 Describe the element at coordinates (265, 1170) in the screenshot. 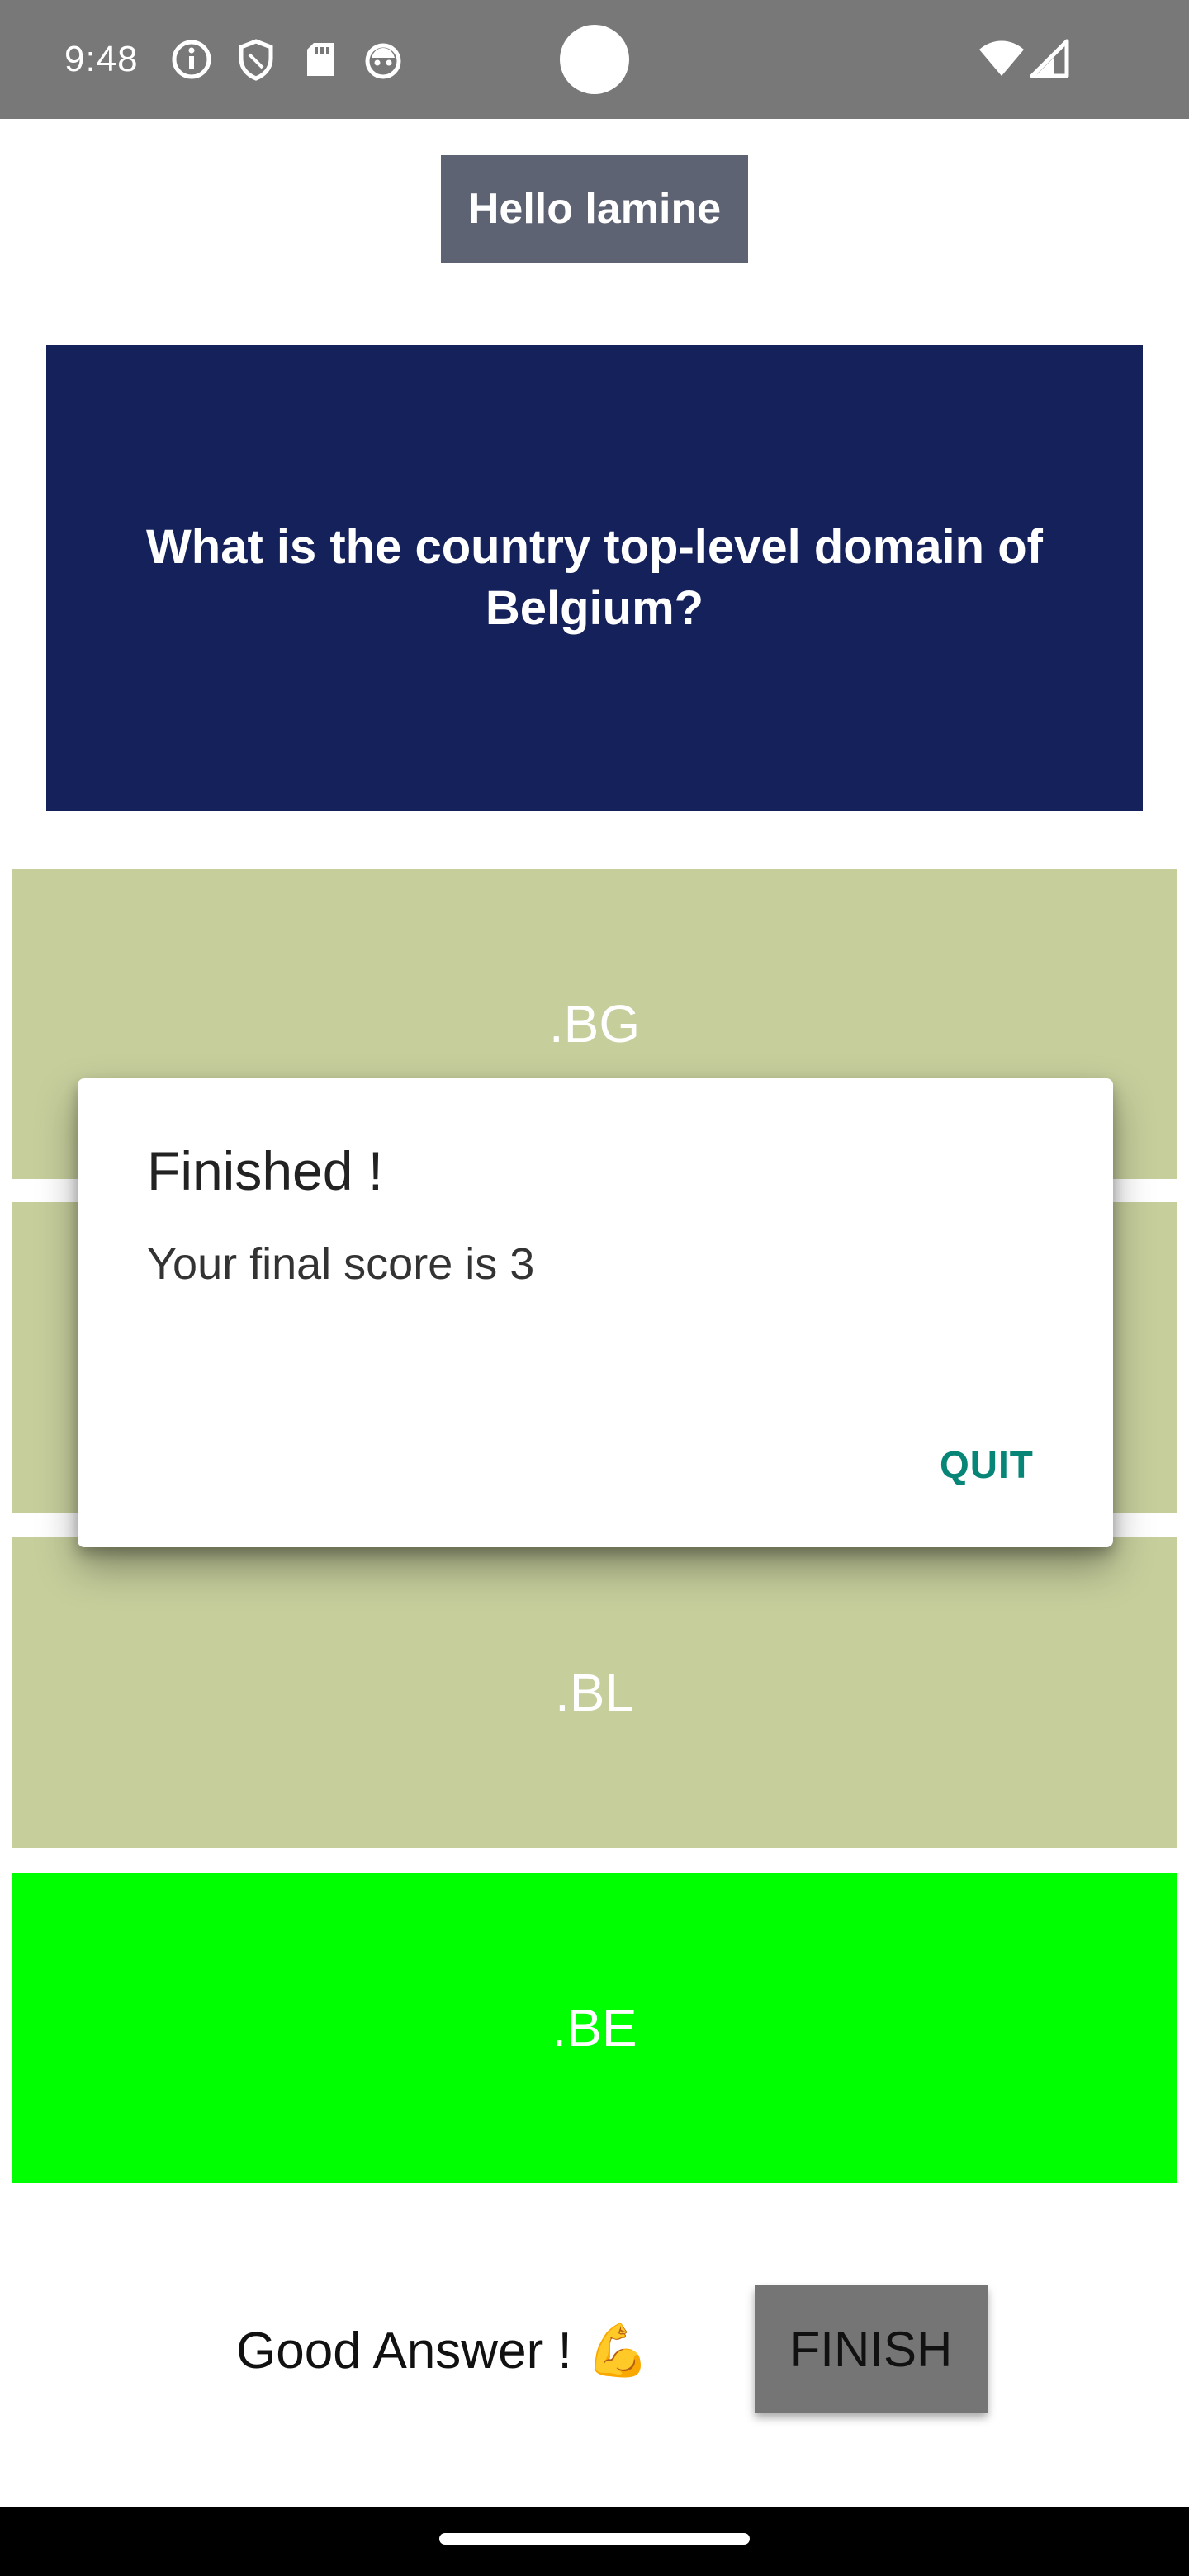

I see `dialog-title: Finished !` at that location.